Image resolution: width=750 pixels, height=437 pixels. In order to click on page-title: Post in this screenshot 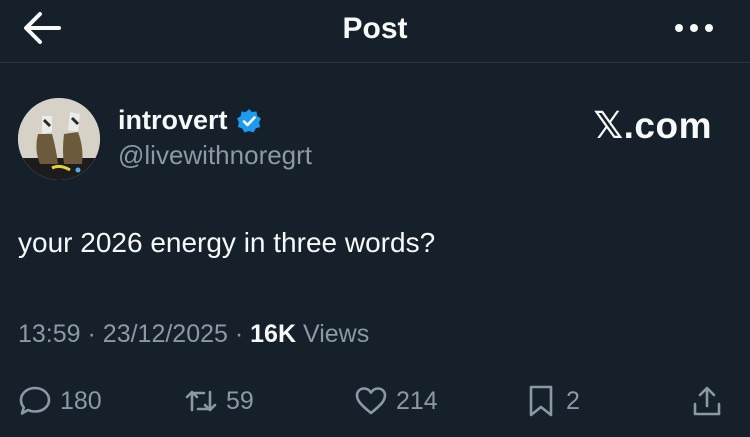, I will do `click(375, 28)`.